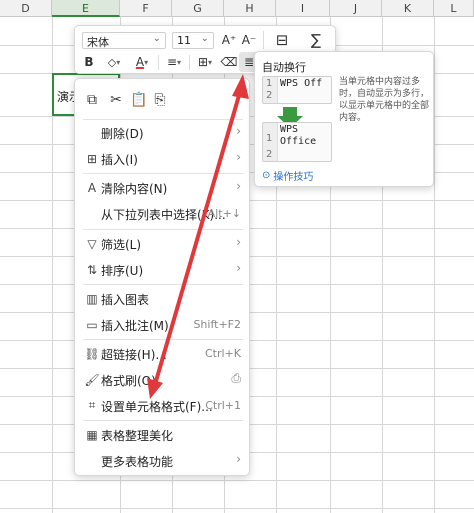  I want to click on annotation-arrow, so click(198, 236).